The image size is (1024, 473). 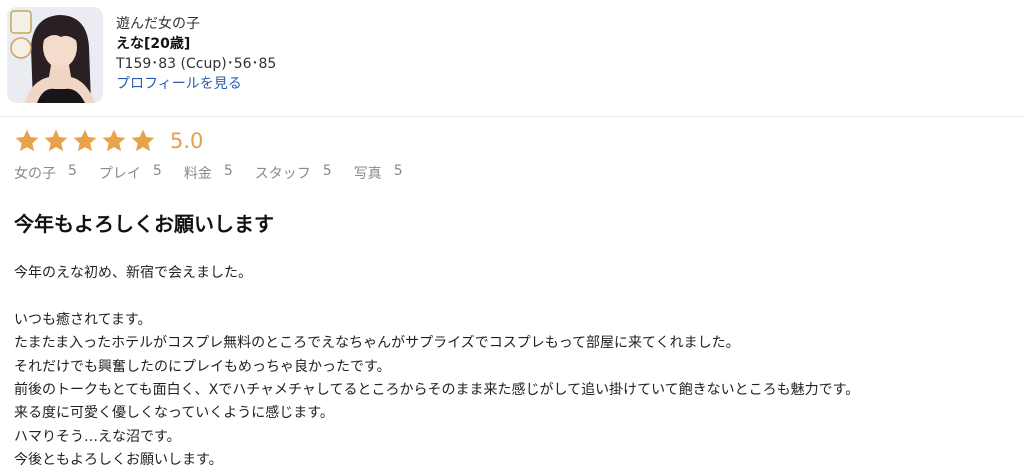 I want to click on review-line: 来る度に可愛く優しくなっていくように感じます。, so click(x=174, y=413).